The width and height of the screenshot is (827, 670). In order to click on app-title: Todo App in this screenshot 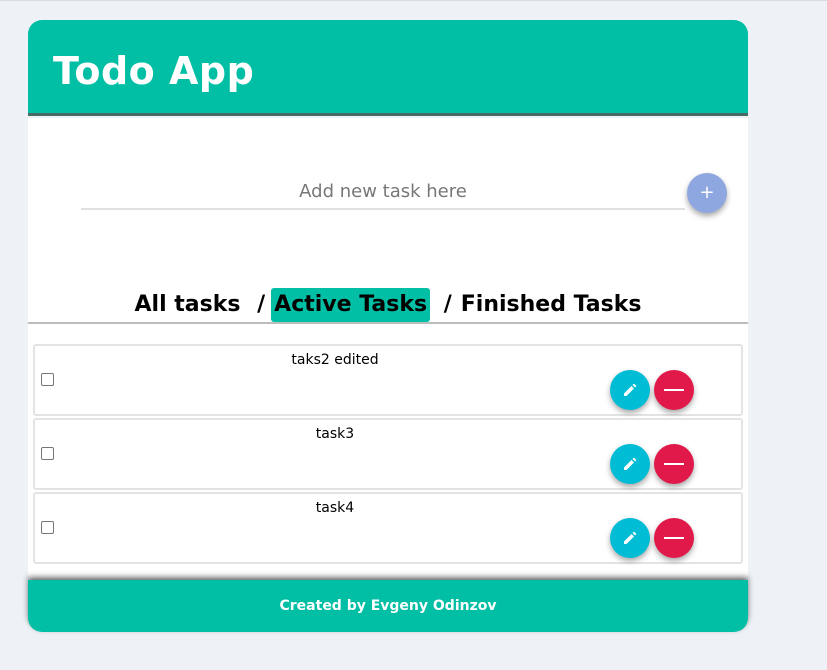, I will do `click(154, 71)`.